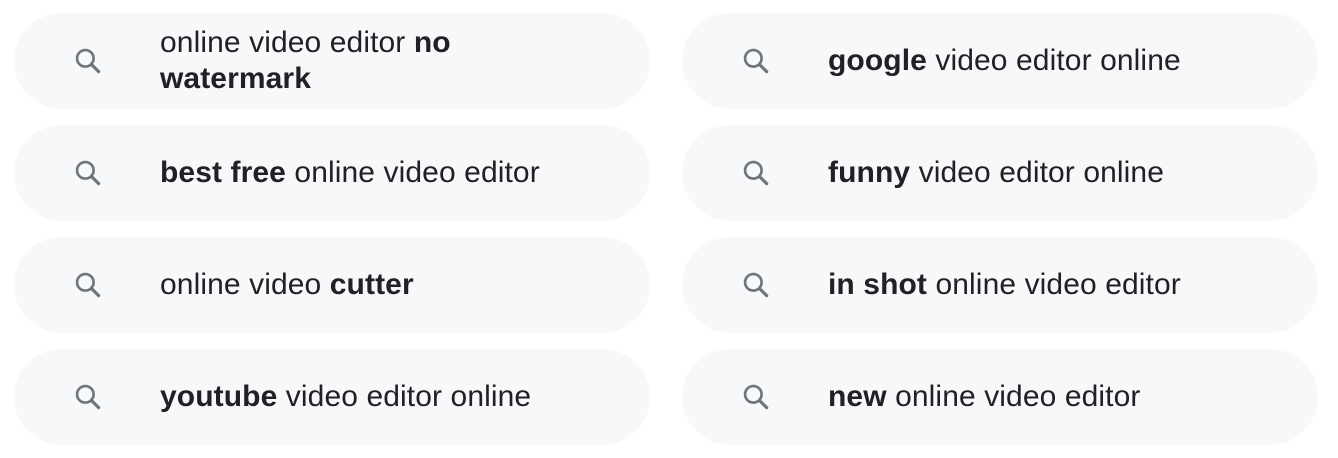 The width and height of the screenshot is (1338, 458). I want to click on related-search-chip: online video editor no watermark, so click(332, 61).